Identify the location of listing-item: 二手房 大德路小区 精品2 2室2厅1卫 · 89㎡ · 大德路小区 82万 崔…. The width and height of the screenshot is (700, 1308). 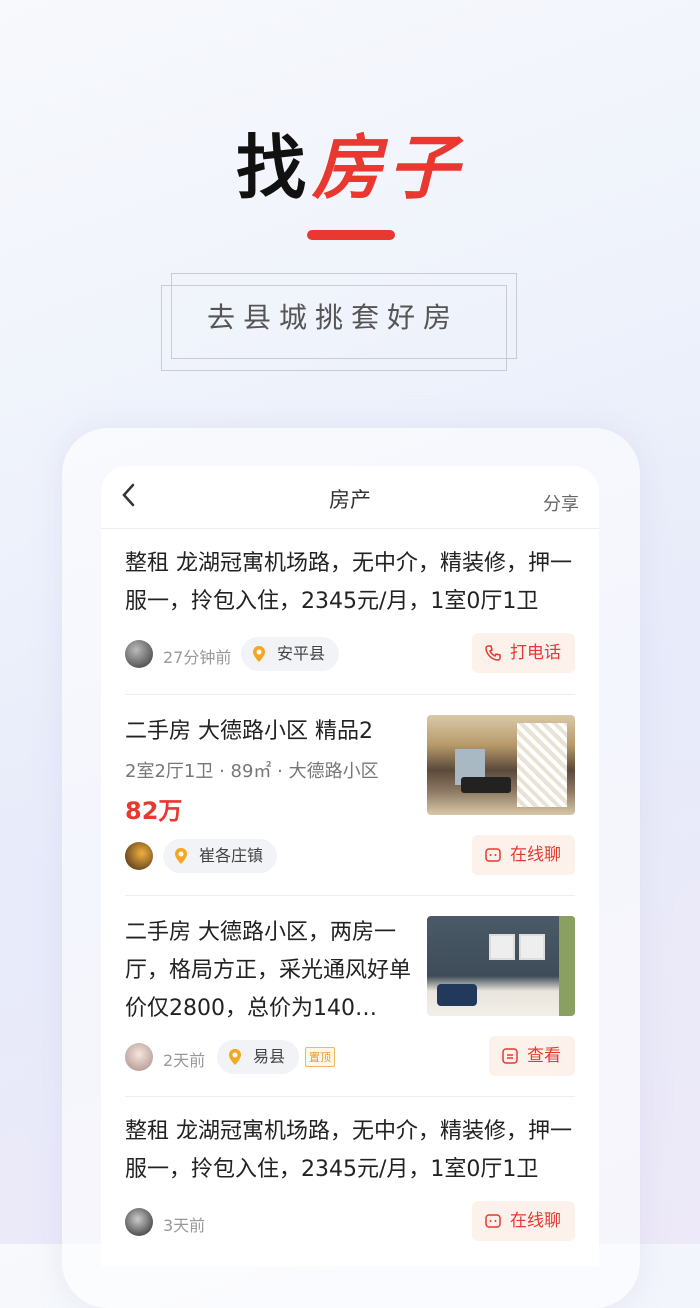
(350, 795).